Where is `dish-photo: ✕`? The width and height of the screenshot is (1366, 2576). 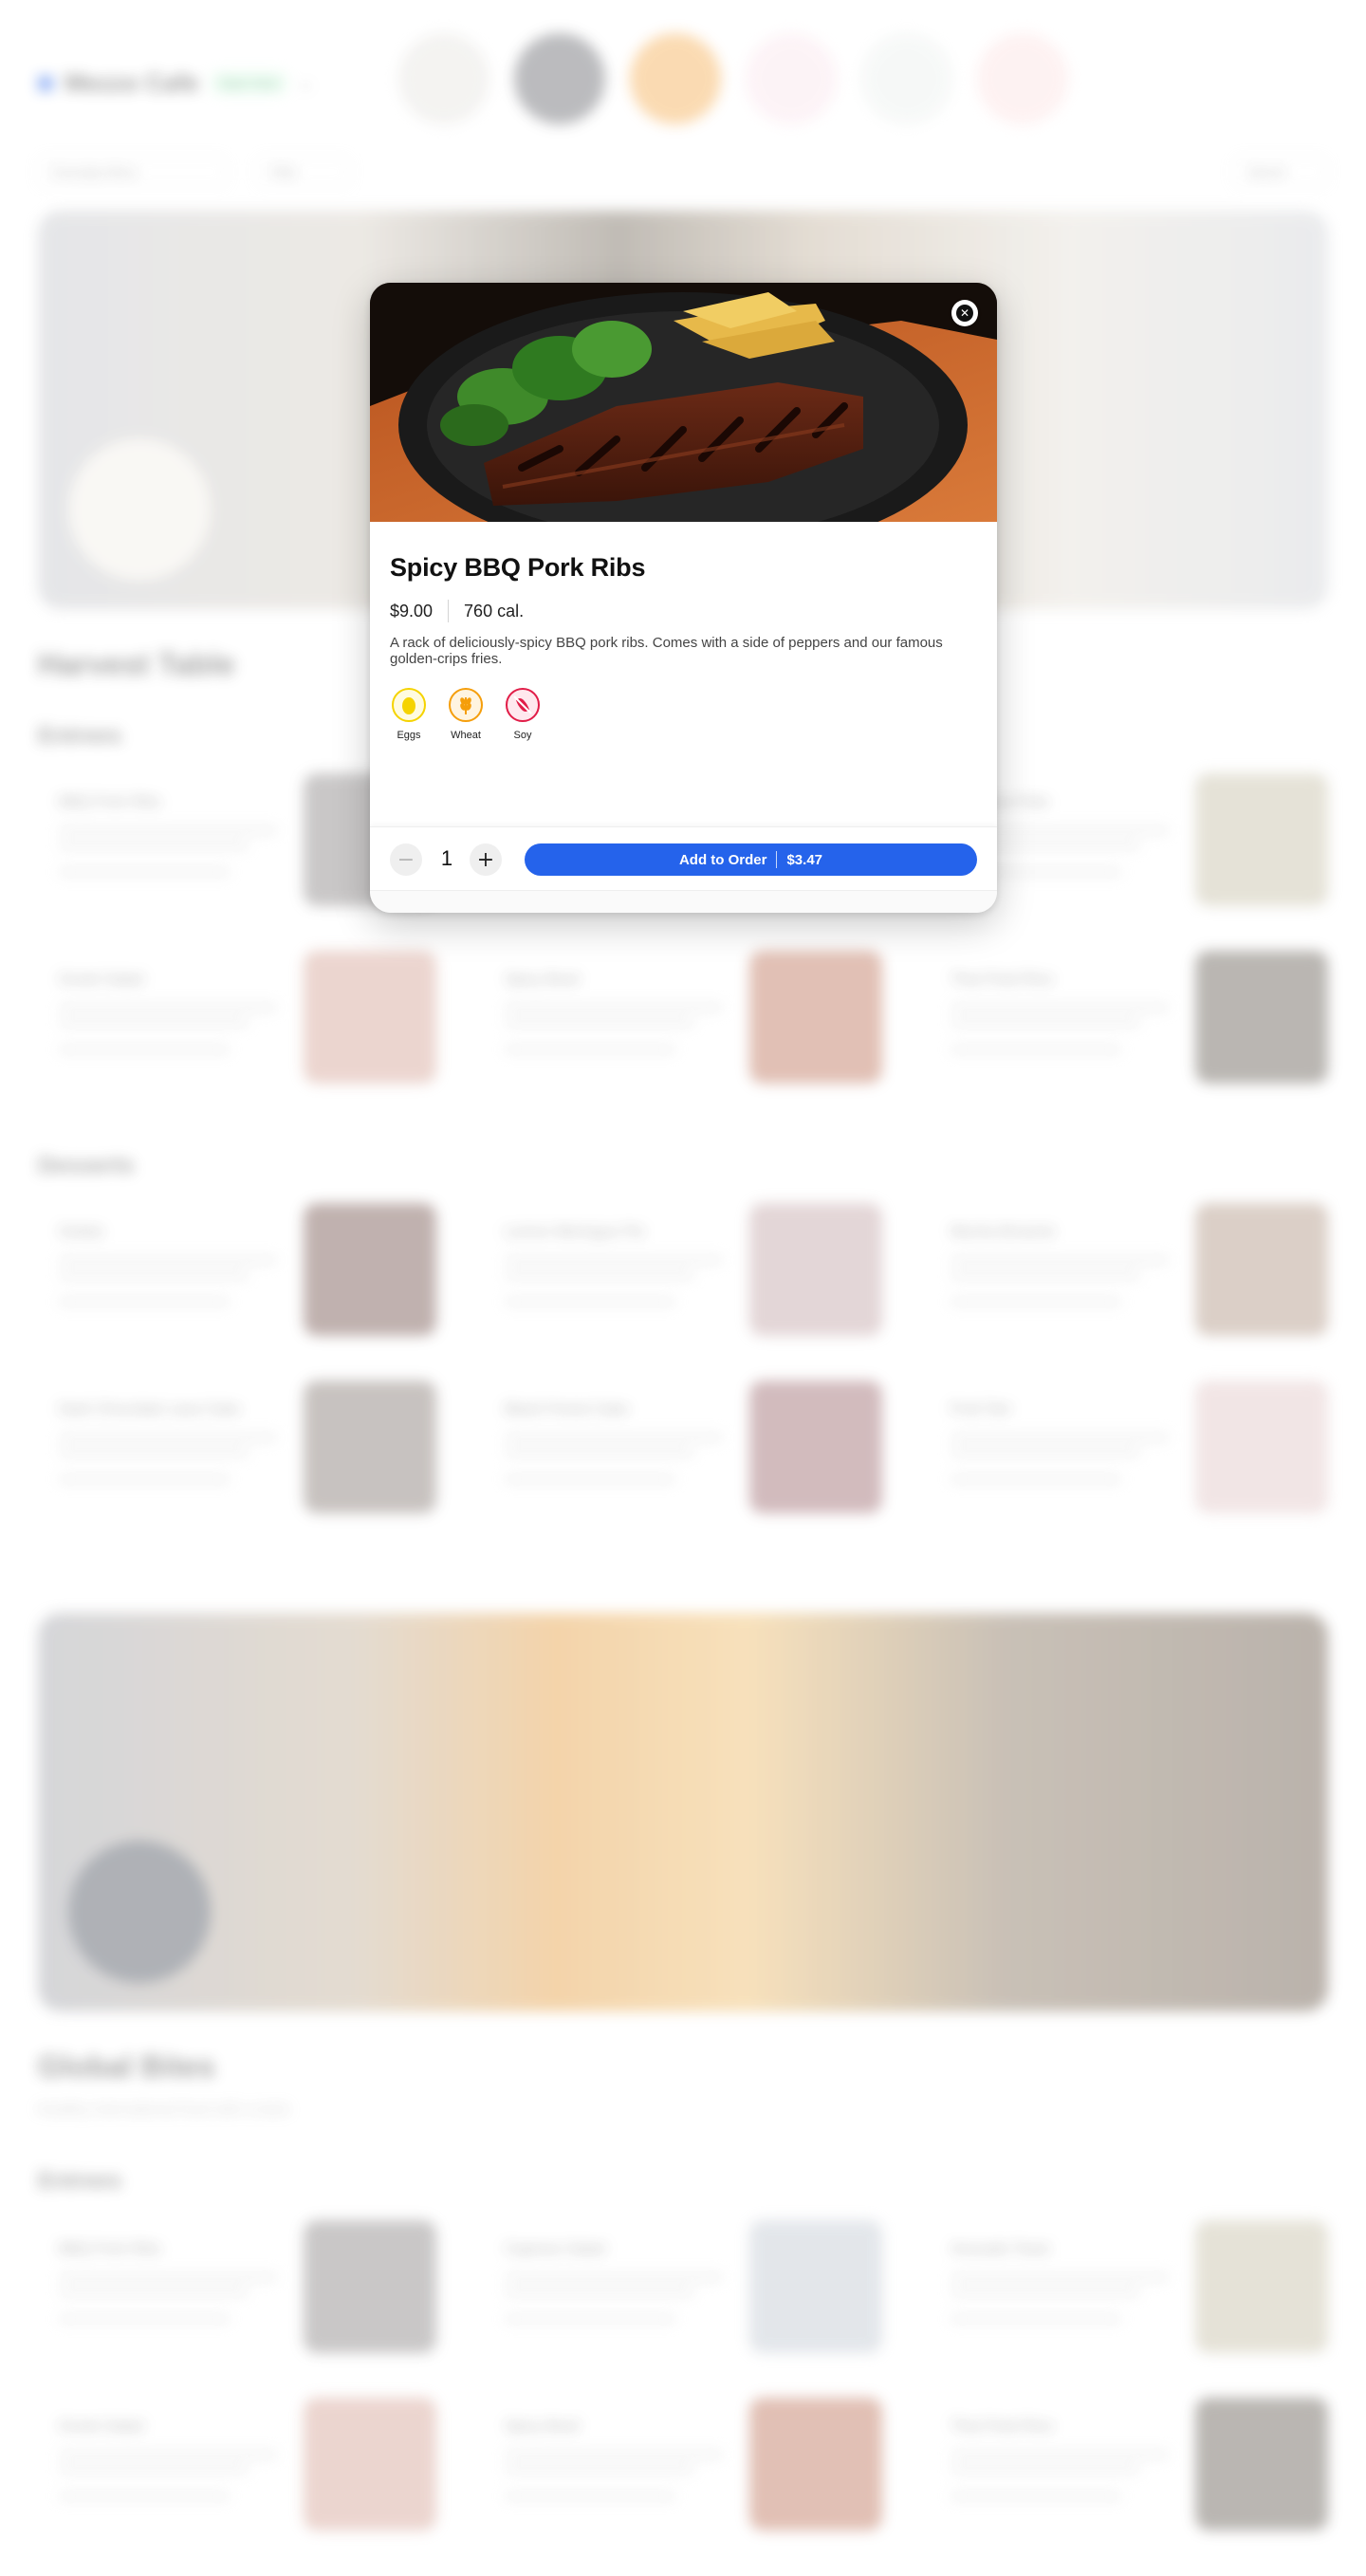 dish-photo: ✕ is located at coordinates (683, 402).